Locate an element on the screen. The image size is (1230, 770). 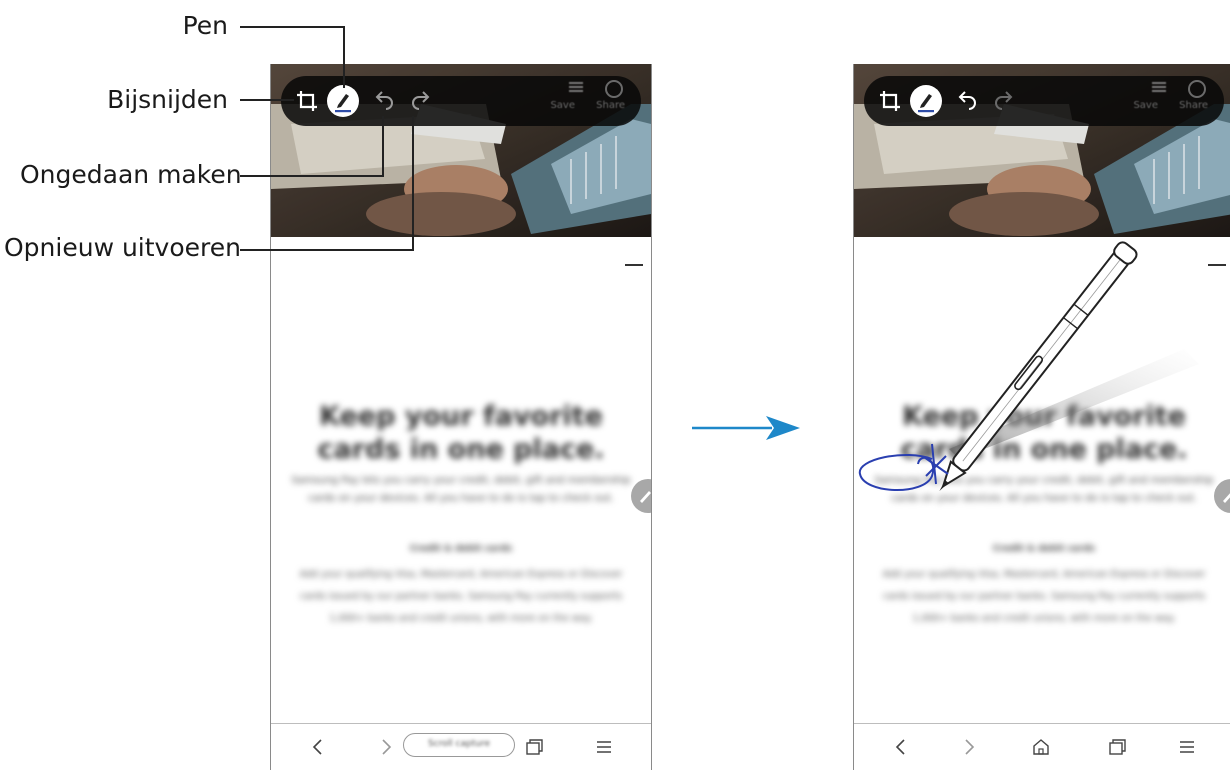
browser-bottom-bar is located at coordinates (1042, 746).